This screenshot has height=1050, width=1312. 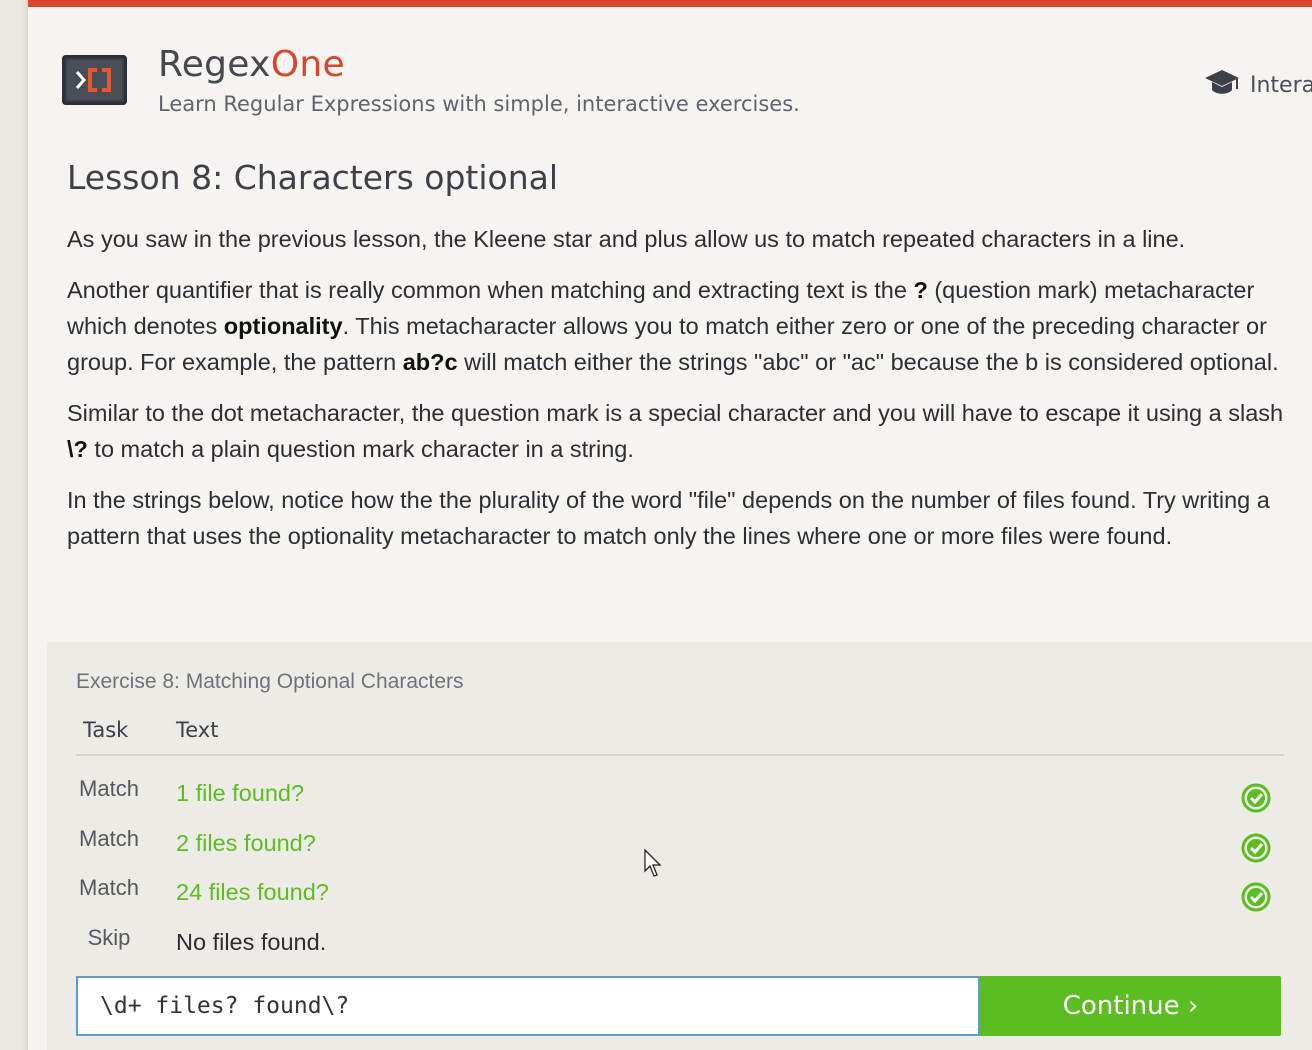 I want to click on regex-input, so click(x=528, y=1006).